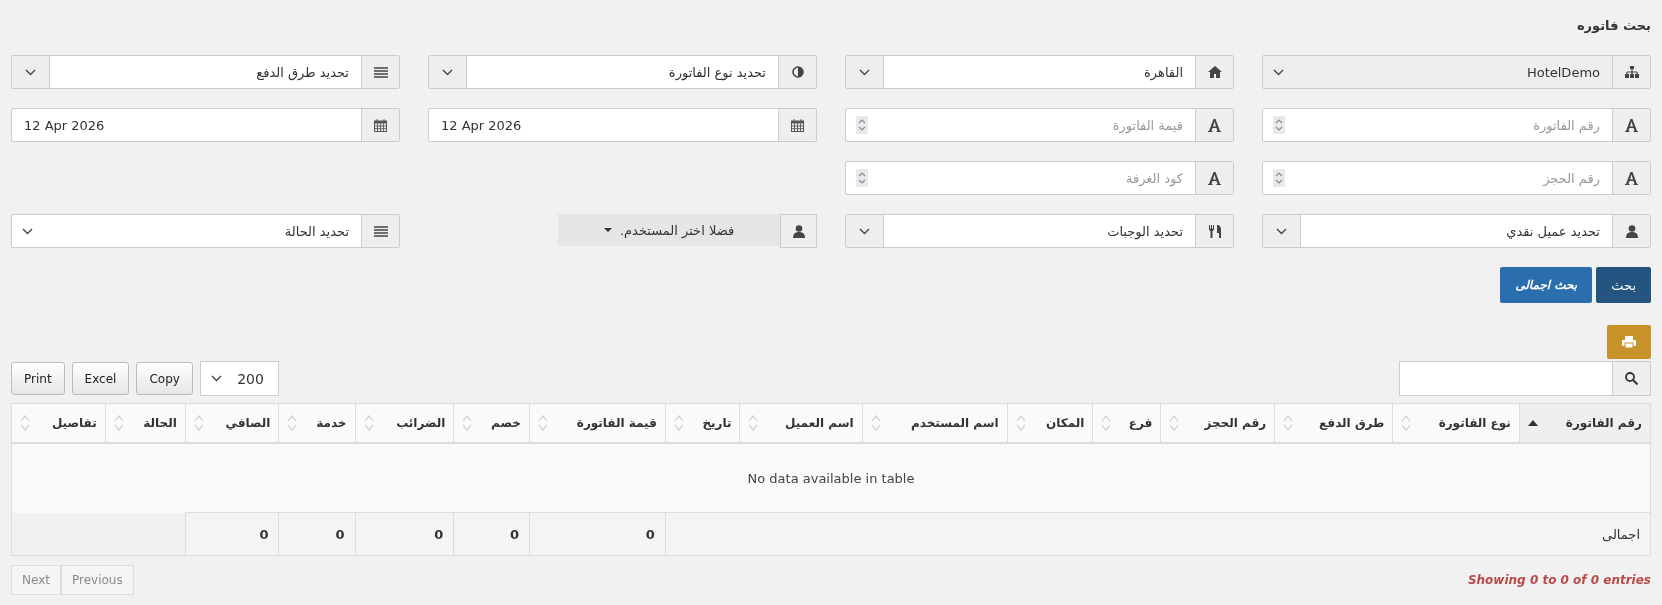 This screenshot has width=1662, height=605. Describe the element at coordinates (831, 478) in the screenshot. I see `empty-message: No data available in table` at that location.